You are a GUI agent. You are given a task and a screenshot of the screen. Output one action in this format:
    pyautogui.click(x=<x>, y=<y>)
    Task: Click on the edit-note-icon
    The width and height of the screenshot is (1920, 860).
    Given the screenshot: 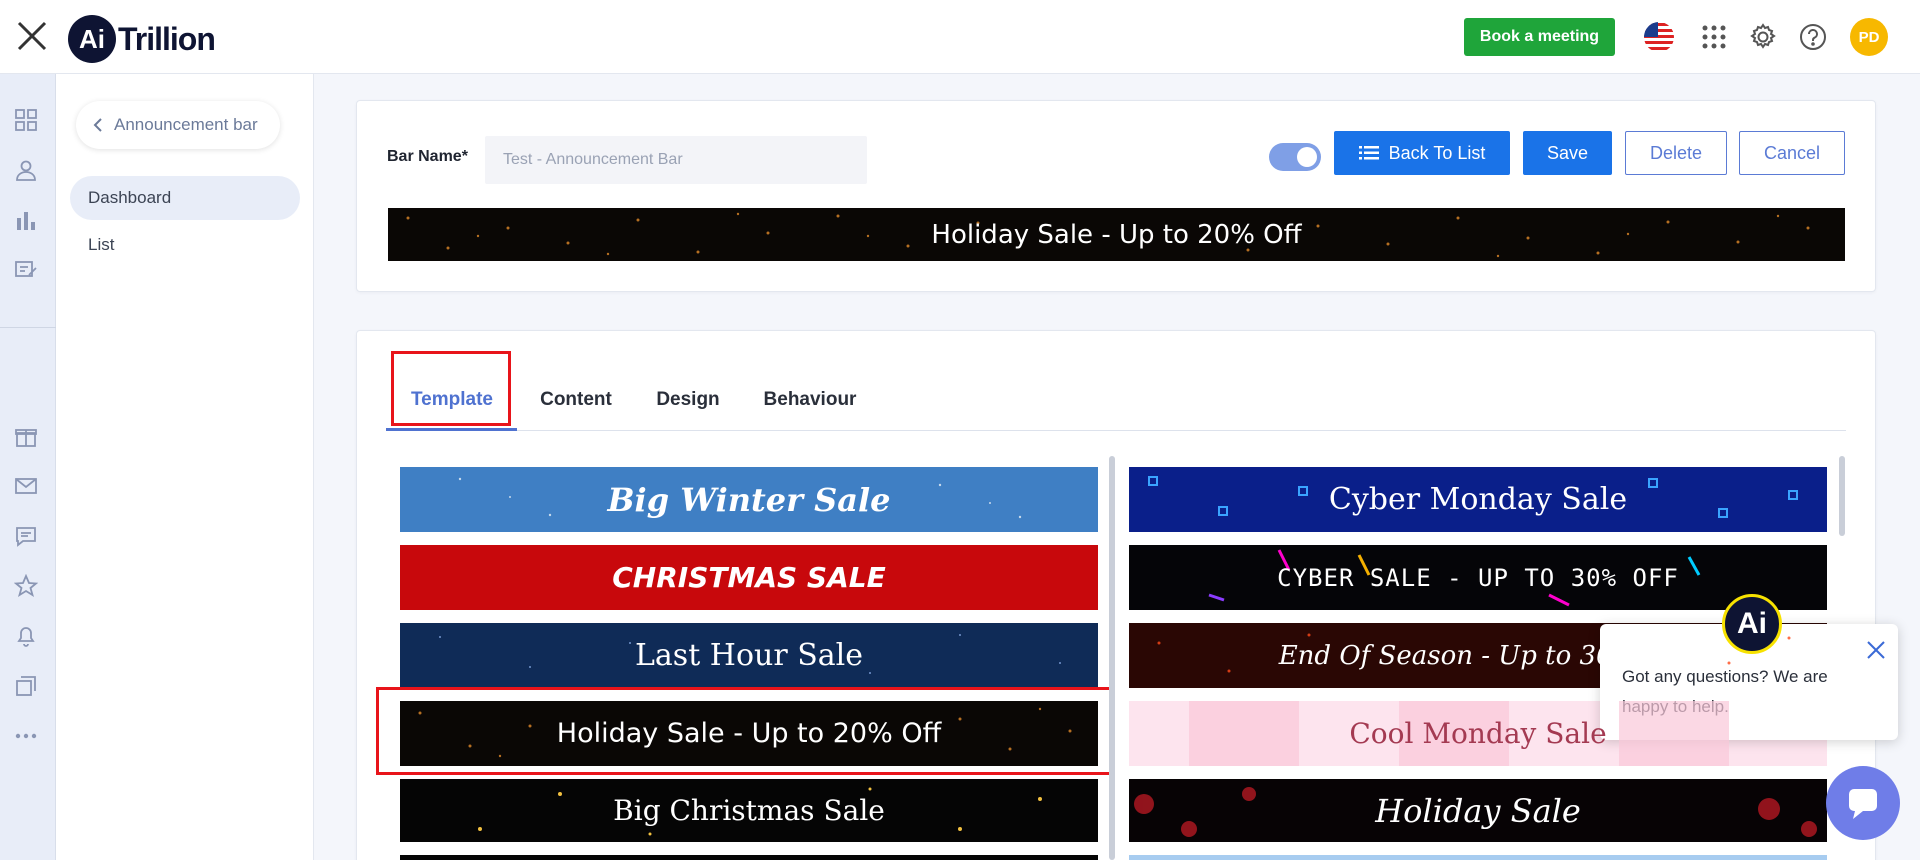 What is the action you would take?
    pyautogui.click(x=26, y=270)
    